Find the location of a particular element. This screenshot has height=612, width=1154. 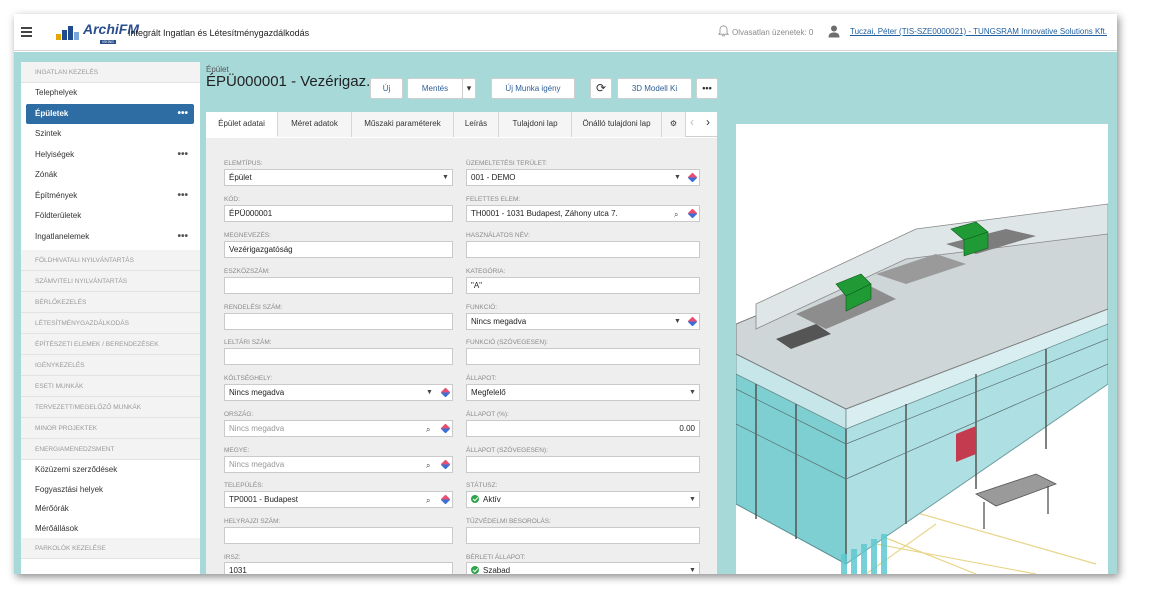

status-select: Aktív ▼ is located at coordinates (583, 499).